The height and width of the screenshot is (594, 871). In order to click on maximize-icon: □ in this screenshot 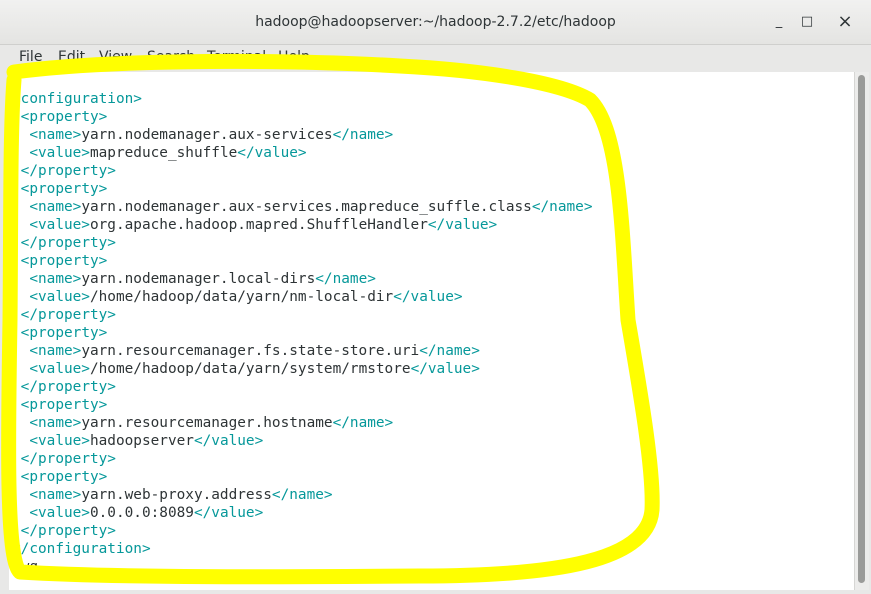, I will do `click(807, 22)`.